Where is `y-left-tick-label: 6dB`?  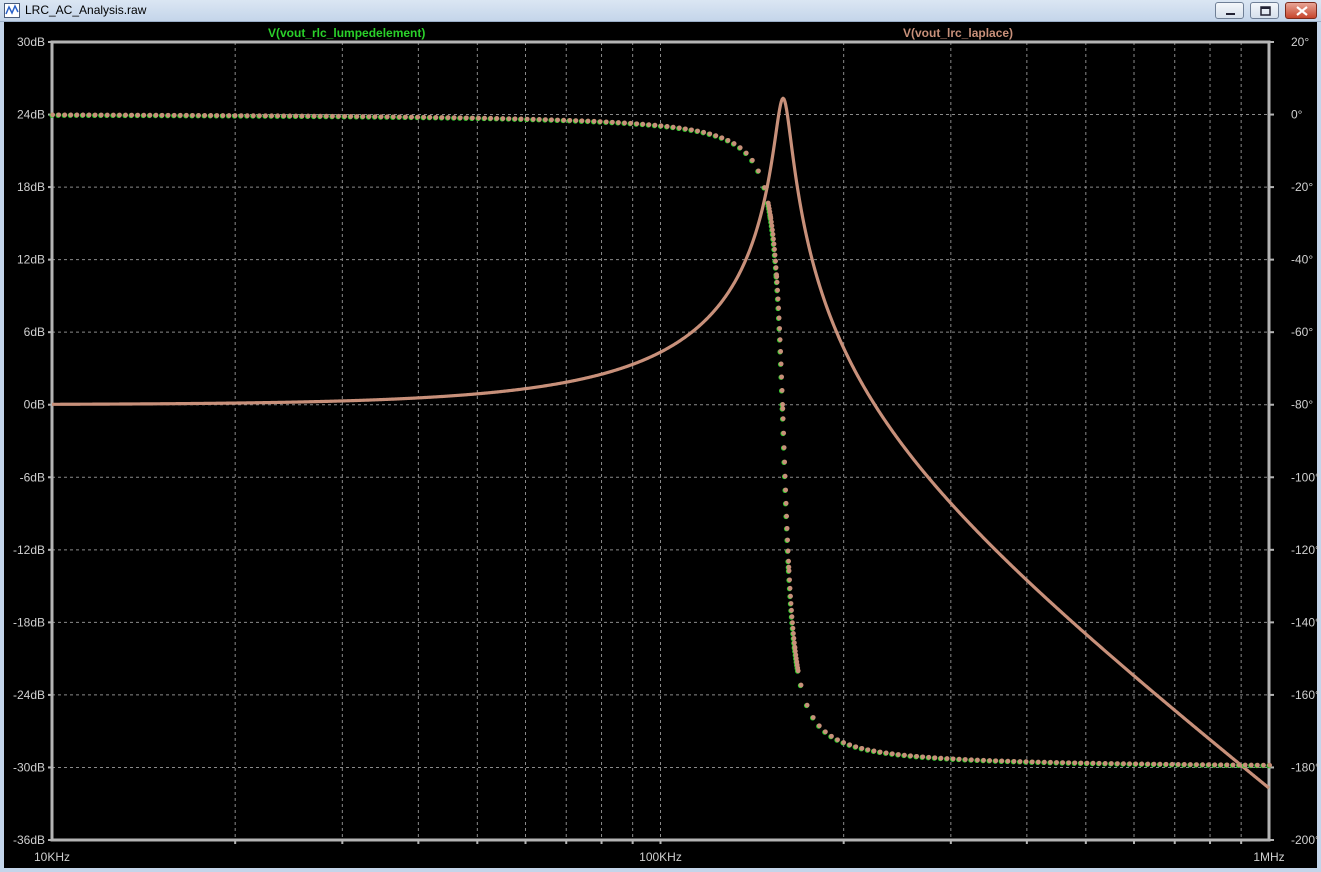 y-left-tick-label: 6dB is located at coordinates (34, 332).